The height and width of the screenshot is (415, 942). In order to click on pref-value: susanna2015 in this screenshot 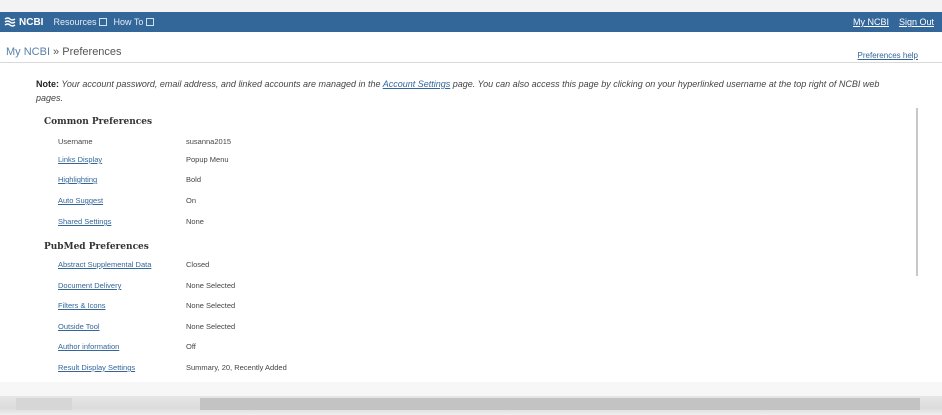, I will do `click(209, 141)`.